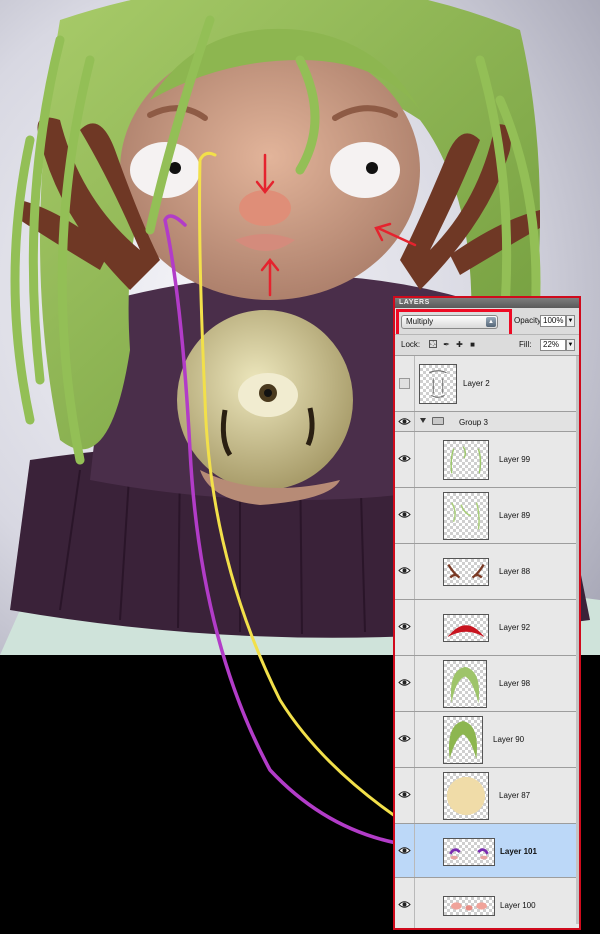  Describe the element at coordinates (446, 344) in the screenshot. I see `lock-brush-icon: ✒` at that location.